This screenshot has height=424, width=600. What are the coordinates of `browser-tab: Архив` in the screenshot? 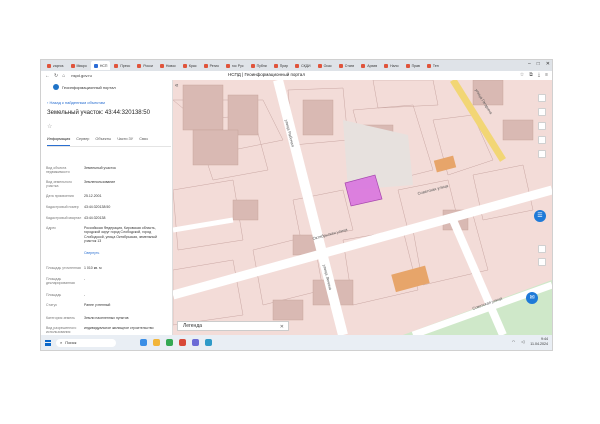 It's located at (369, 65).